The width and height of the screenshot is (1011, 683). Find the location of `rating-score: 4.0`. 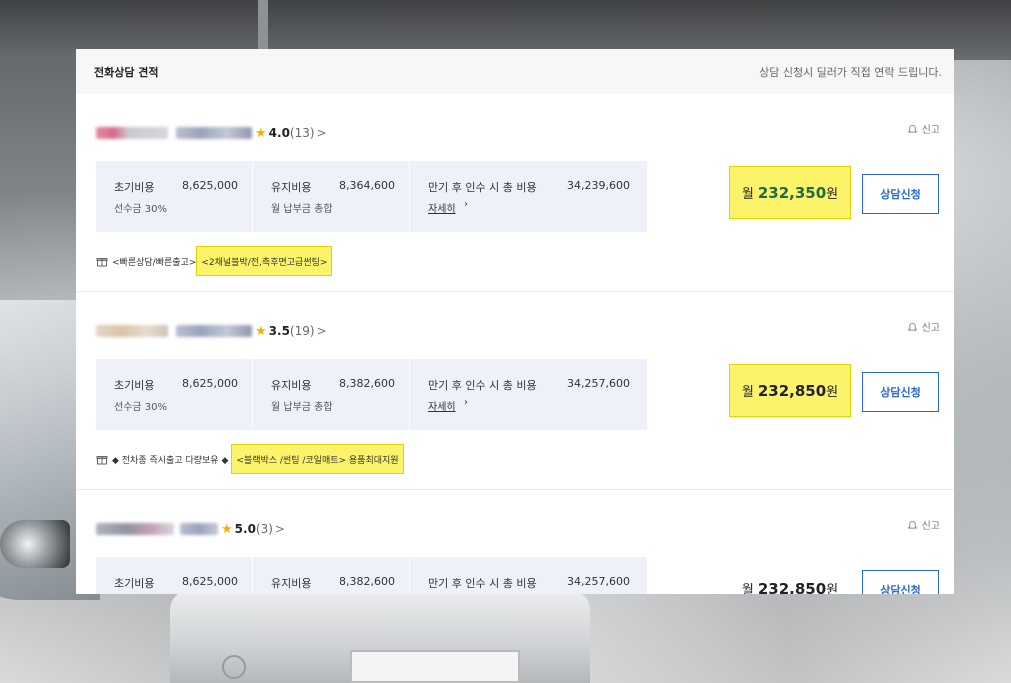

rating-score: 4.0 is located at coordinates (279, 133).